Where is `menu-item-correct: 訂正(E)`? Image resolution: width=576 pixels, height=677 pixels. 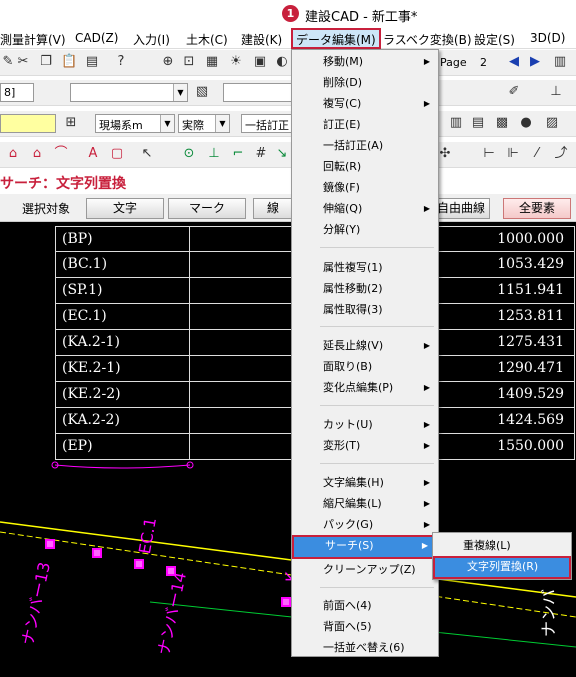 menu-item-correct: 訂正(E) is located at coordinates (365, 124).